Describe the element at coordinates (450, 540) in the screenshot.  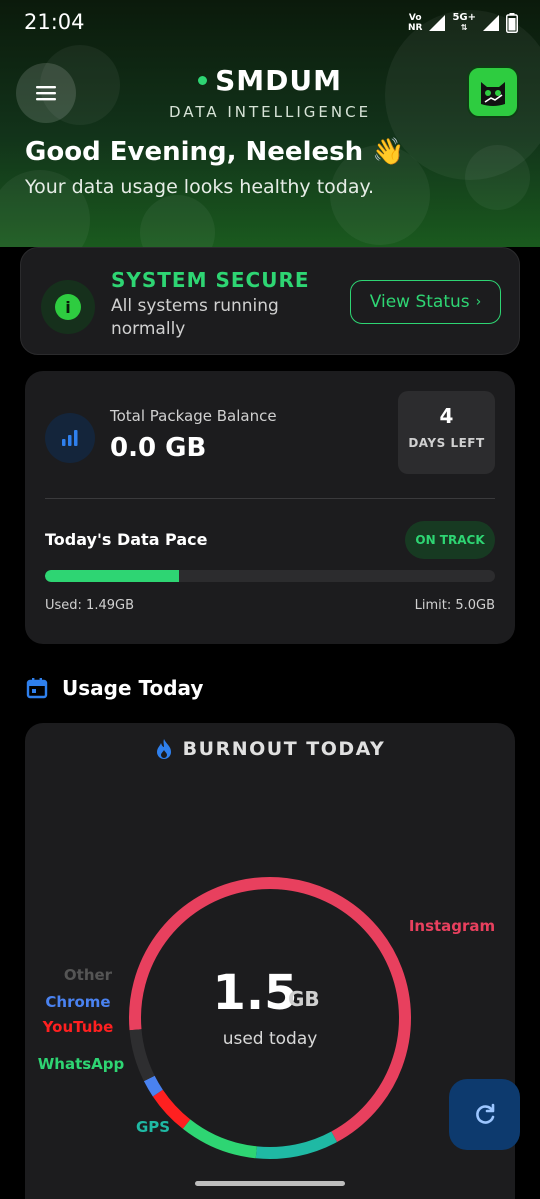
I see `pace-status-badge: ON TRACK` at that location.